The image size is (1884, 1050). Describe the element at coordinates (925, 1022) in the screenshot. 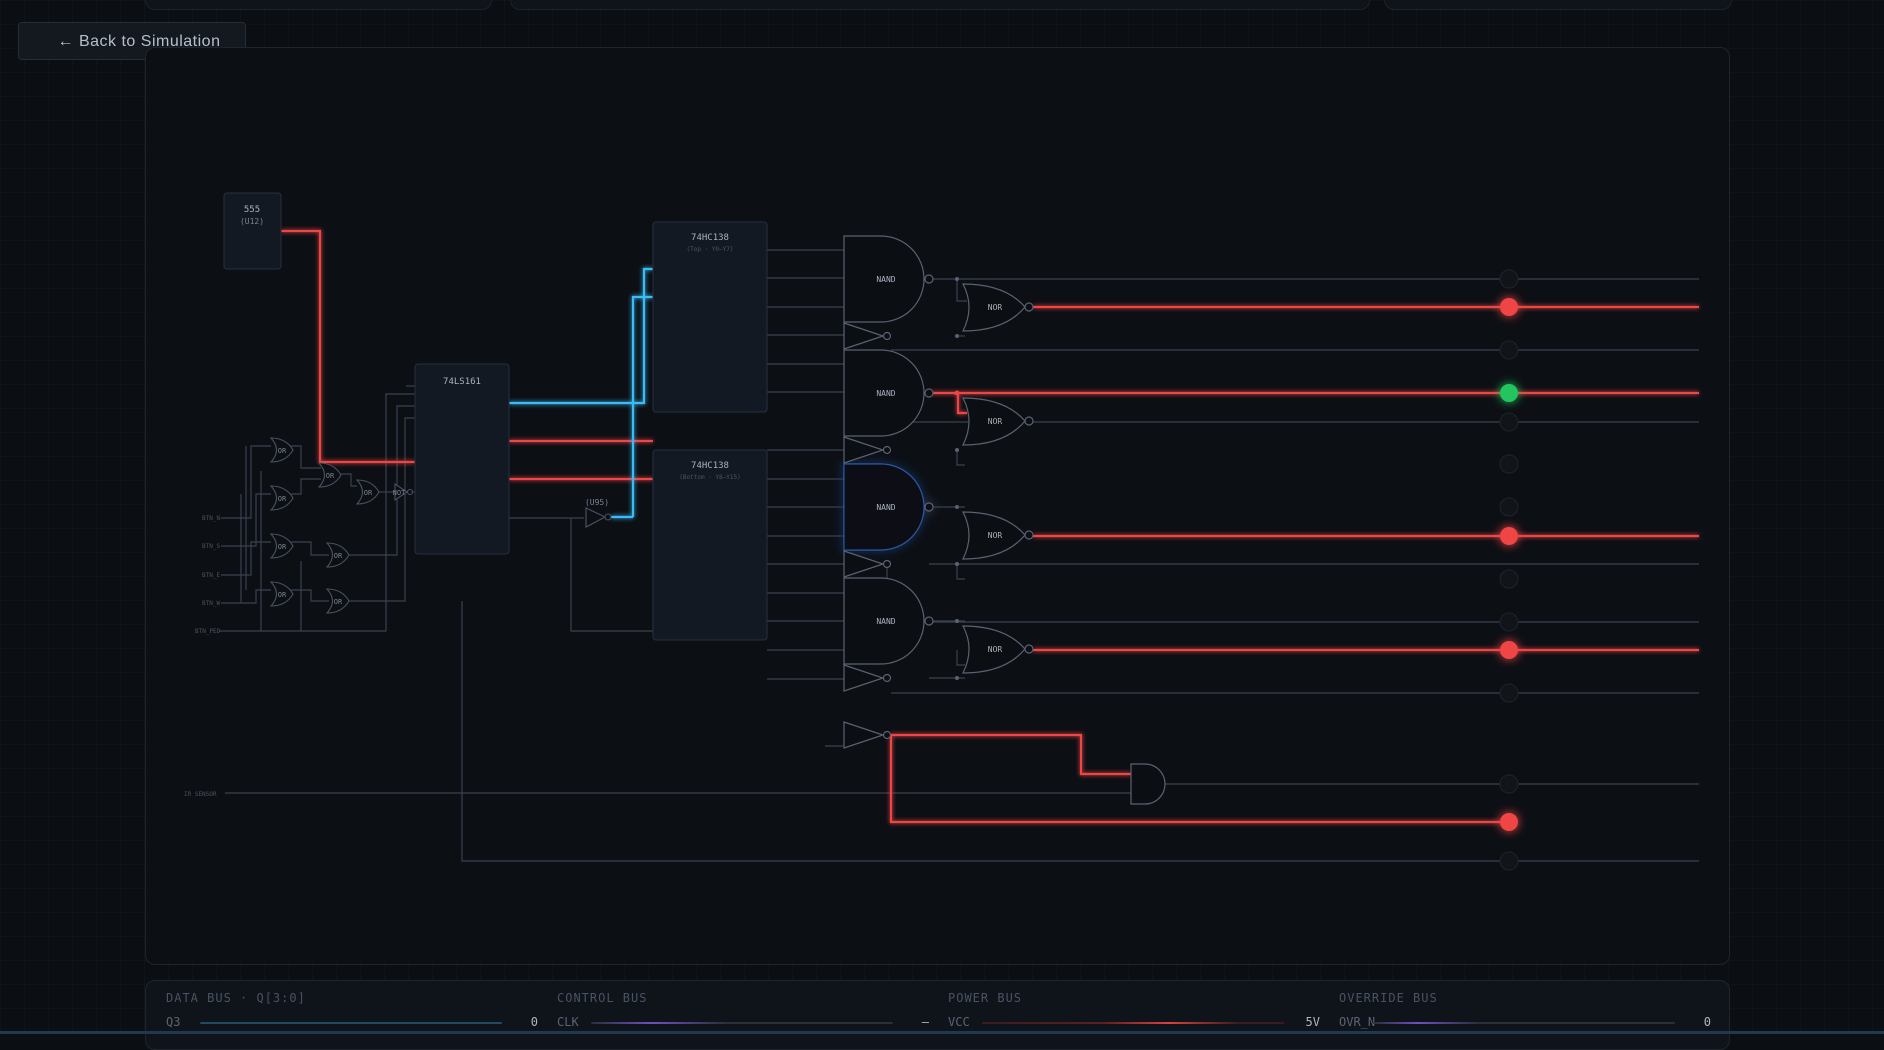

I see `control-bus-value: —` at that location.